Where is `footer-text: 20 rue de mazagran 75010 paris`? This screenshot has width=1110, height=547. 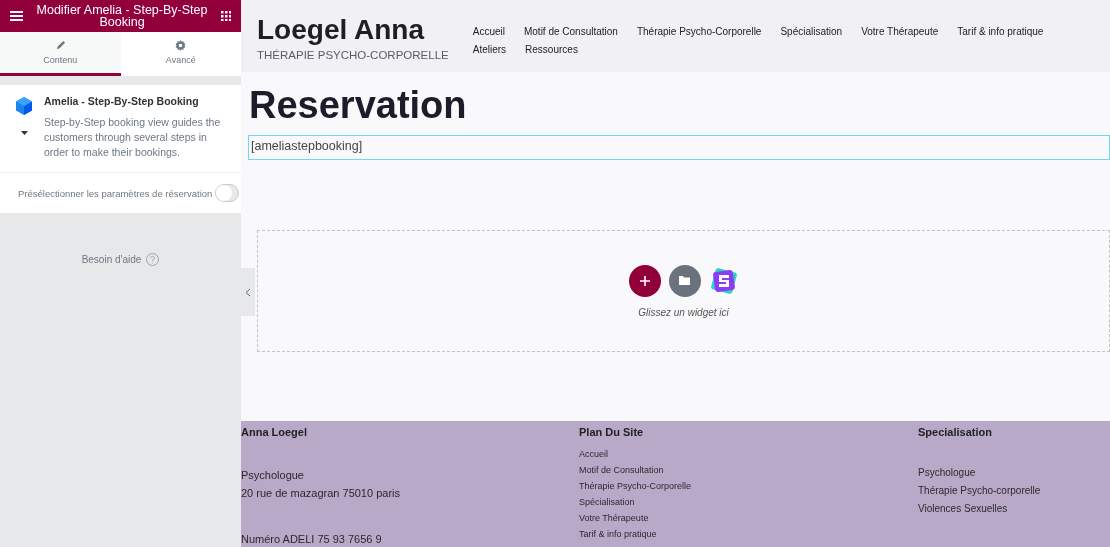 footer-text: 20 rue de mazagran 75010 paris is located at coordinates (321, 493).